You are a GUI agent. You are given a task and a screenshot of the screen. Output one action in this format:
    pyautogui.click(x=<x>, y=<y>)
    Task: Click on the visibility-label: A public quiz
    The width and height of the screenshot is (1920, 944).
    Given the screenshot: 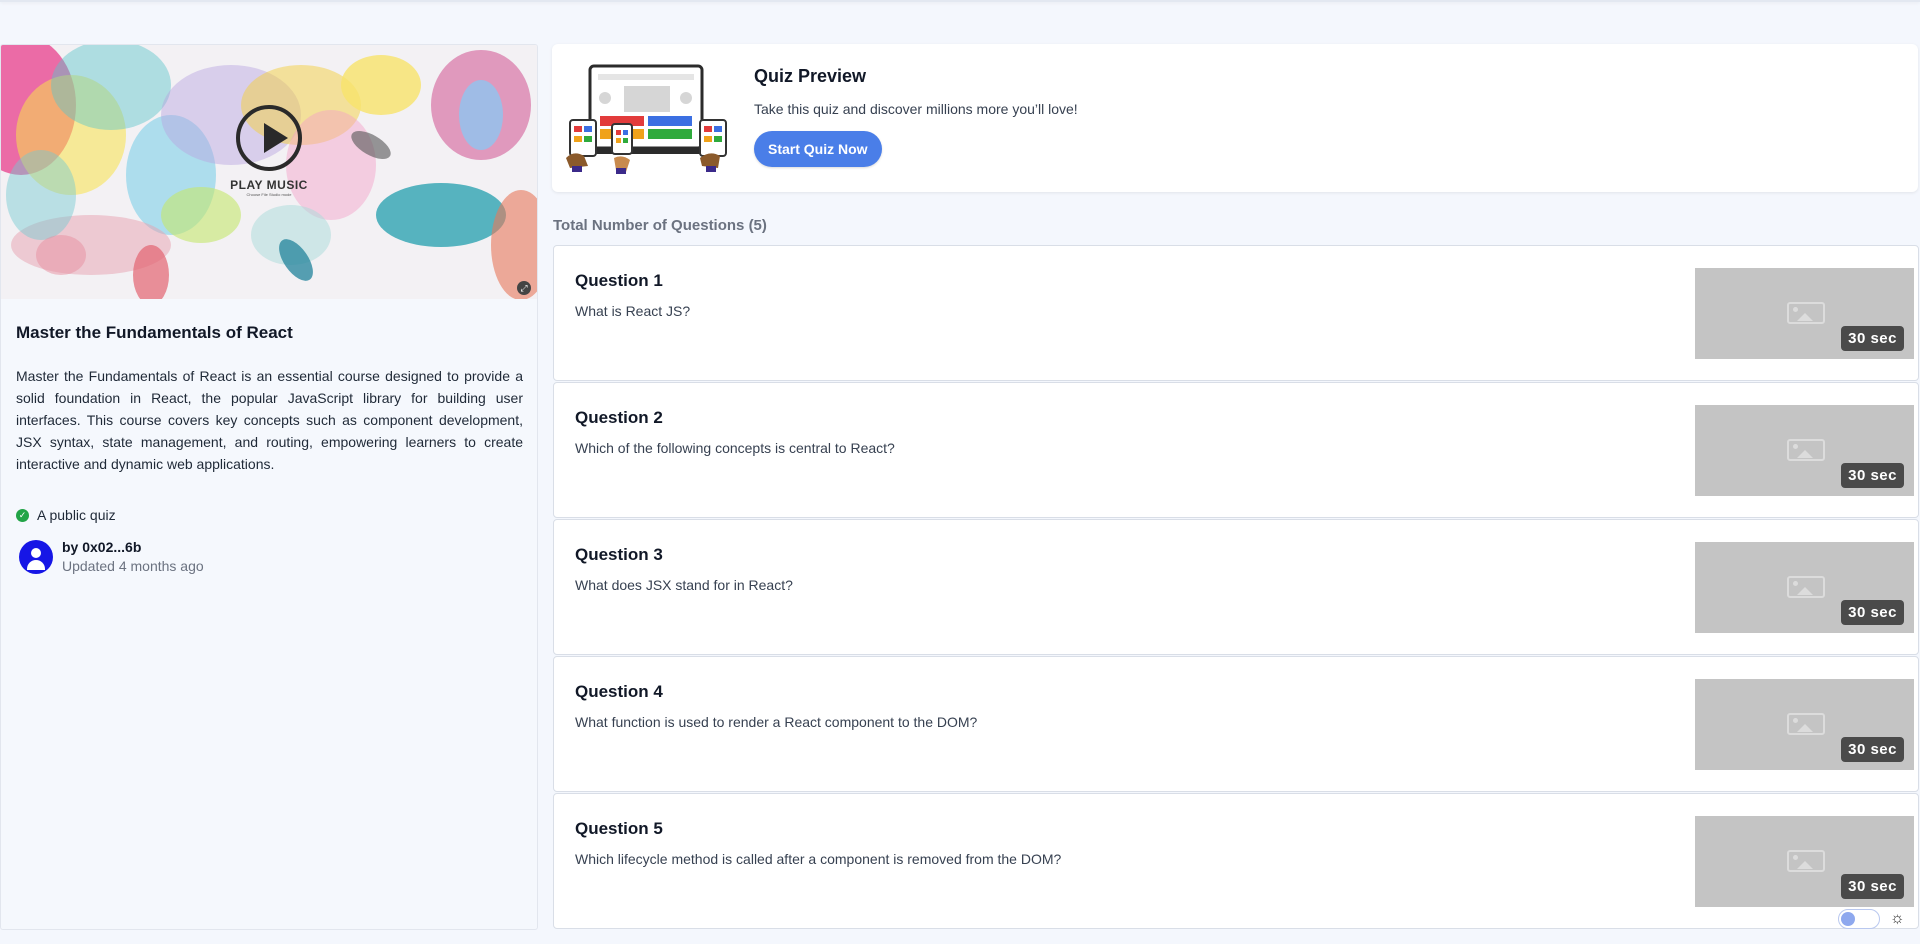 What is the action you would take?
    pyautogui.click(x=76, y=515)
    